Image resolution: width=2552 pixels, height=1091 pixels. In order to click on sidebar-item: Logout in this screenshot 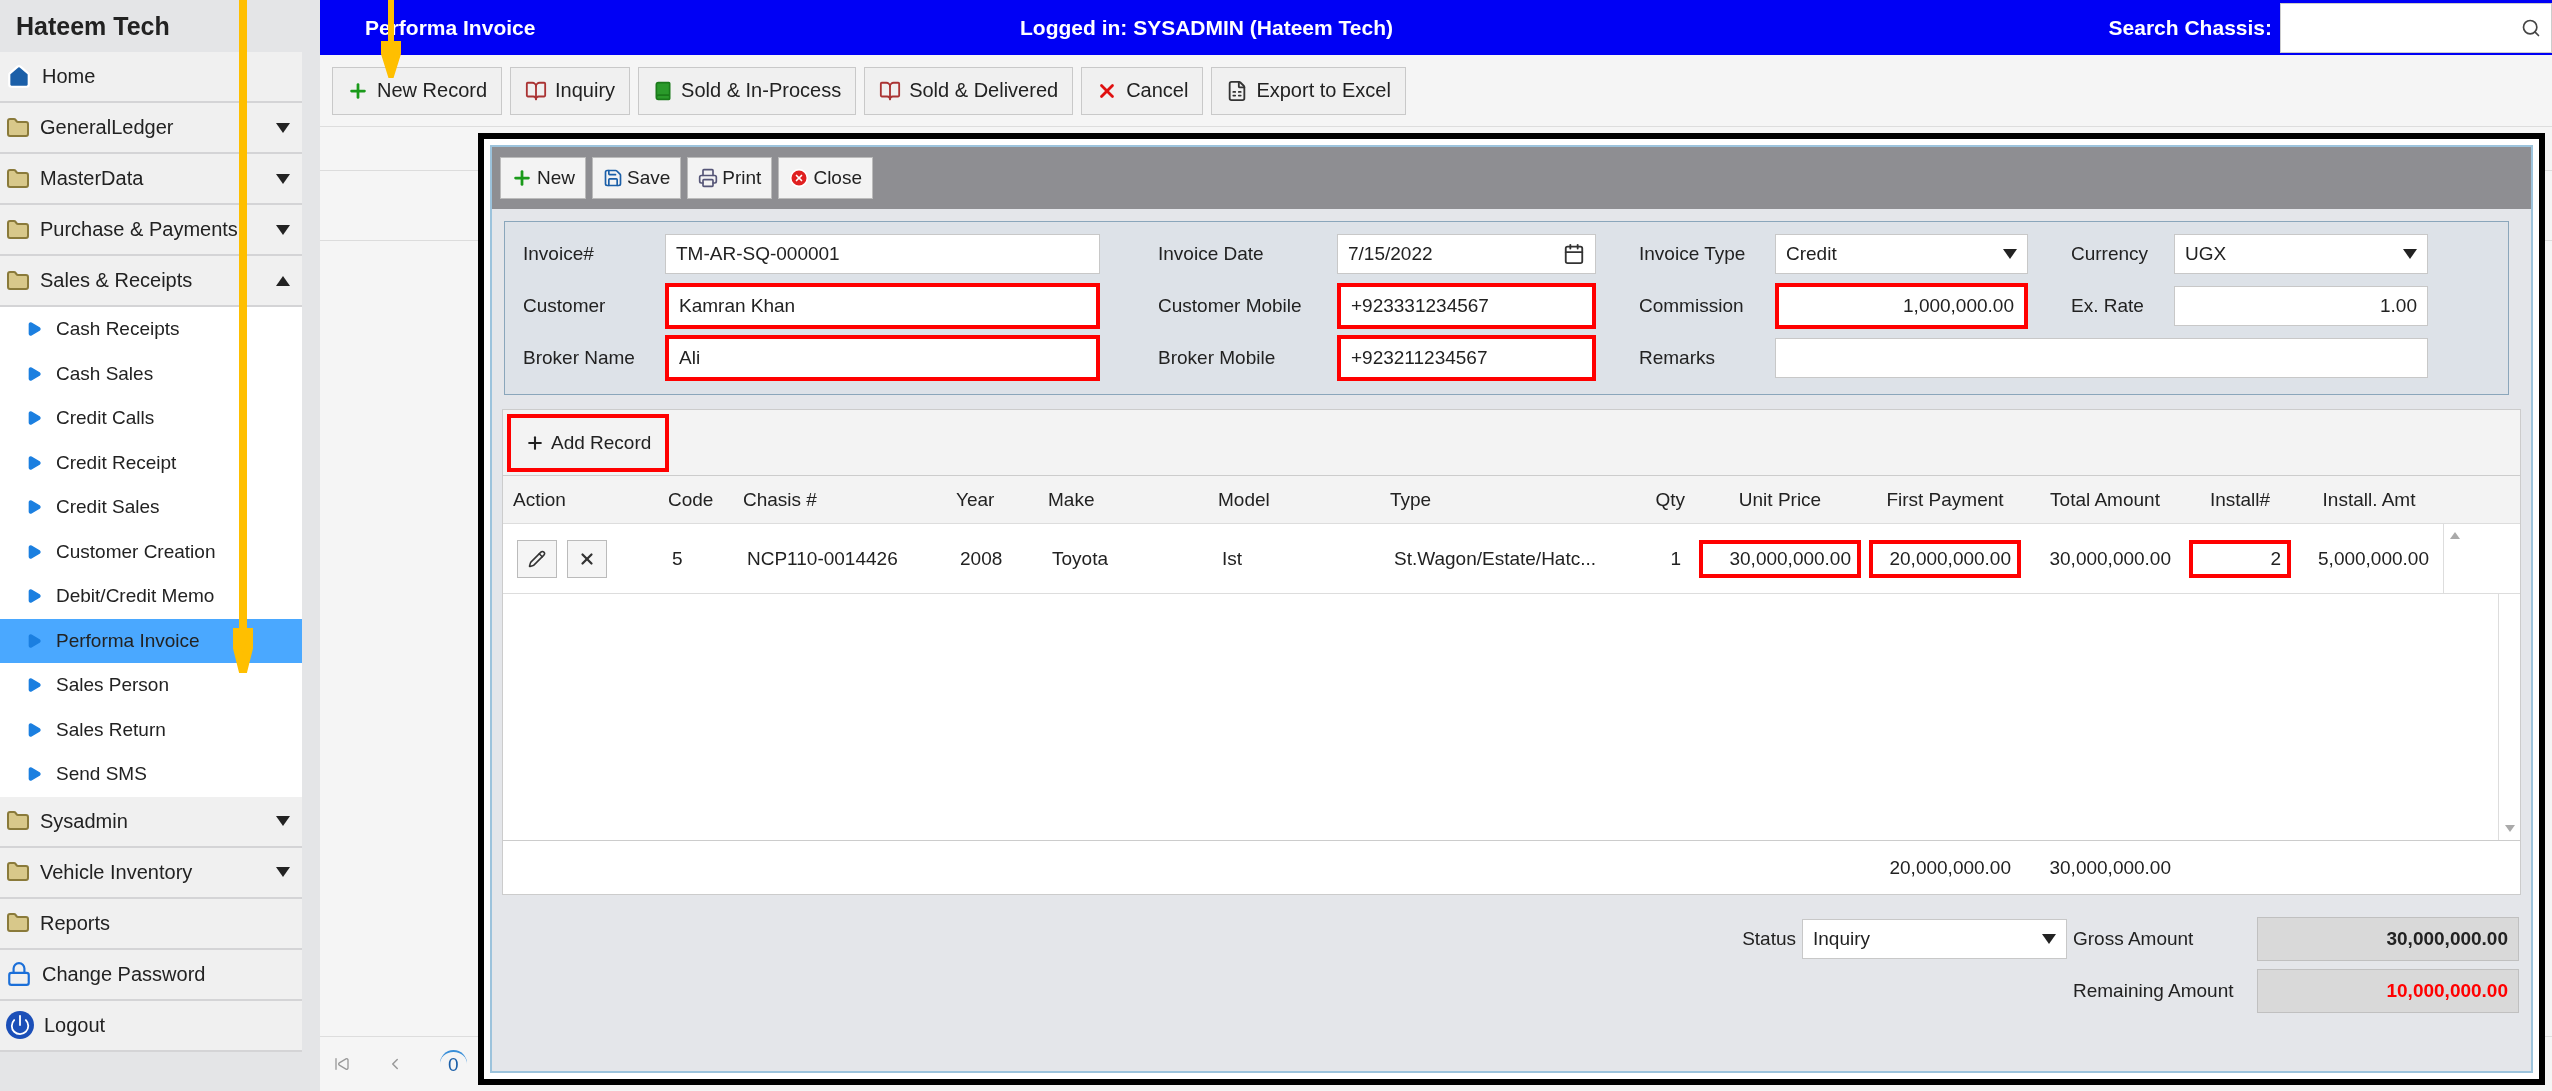, I will do `click(151, 1026)`.